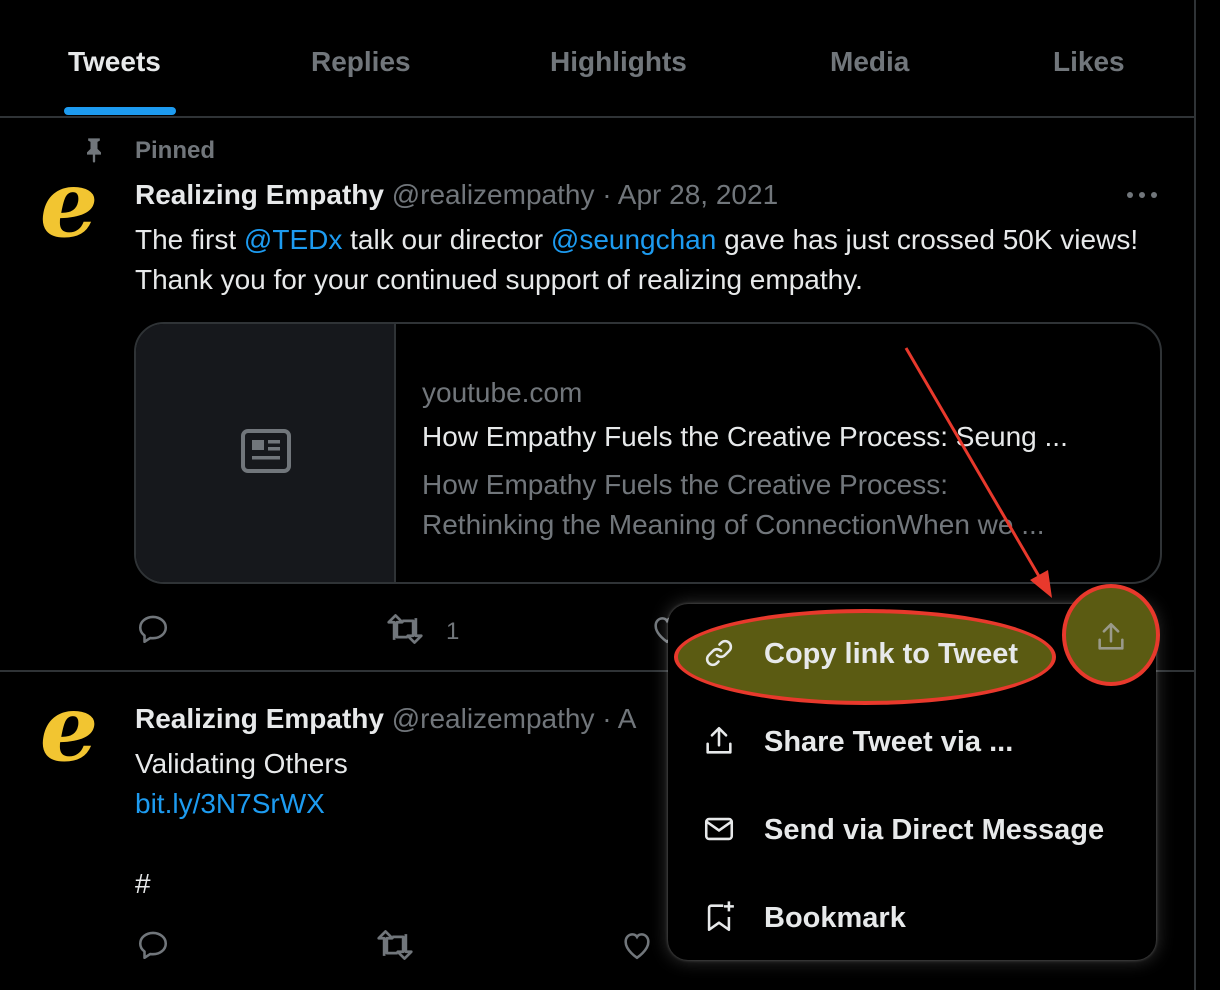 Image resolution: width=1220 pixels, height=990 pixels. Describe the element at coordinates (719, 653) in the screenshot. I see `link-icon` at that location.